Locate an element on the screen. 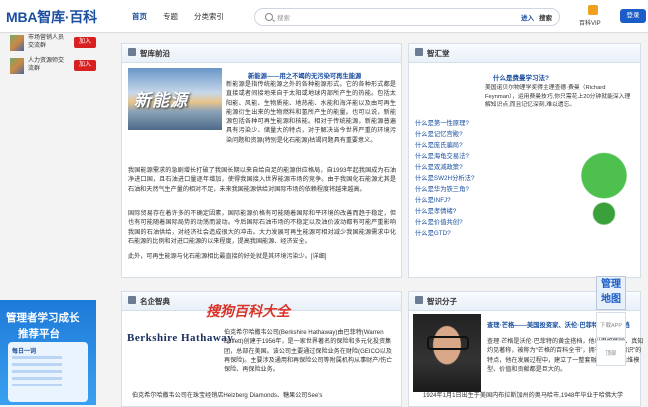 Image resolution: width=648 pixels, height=407 pixels. app-label: 下载APP is located at coordinates (610, 326).